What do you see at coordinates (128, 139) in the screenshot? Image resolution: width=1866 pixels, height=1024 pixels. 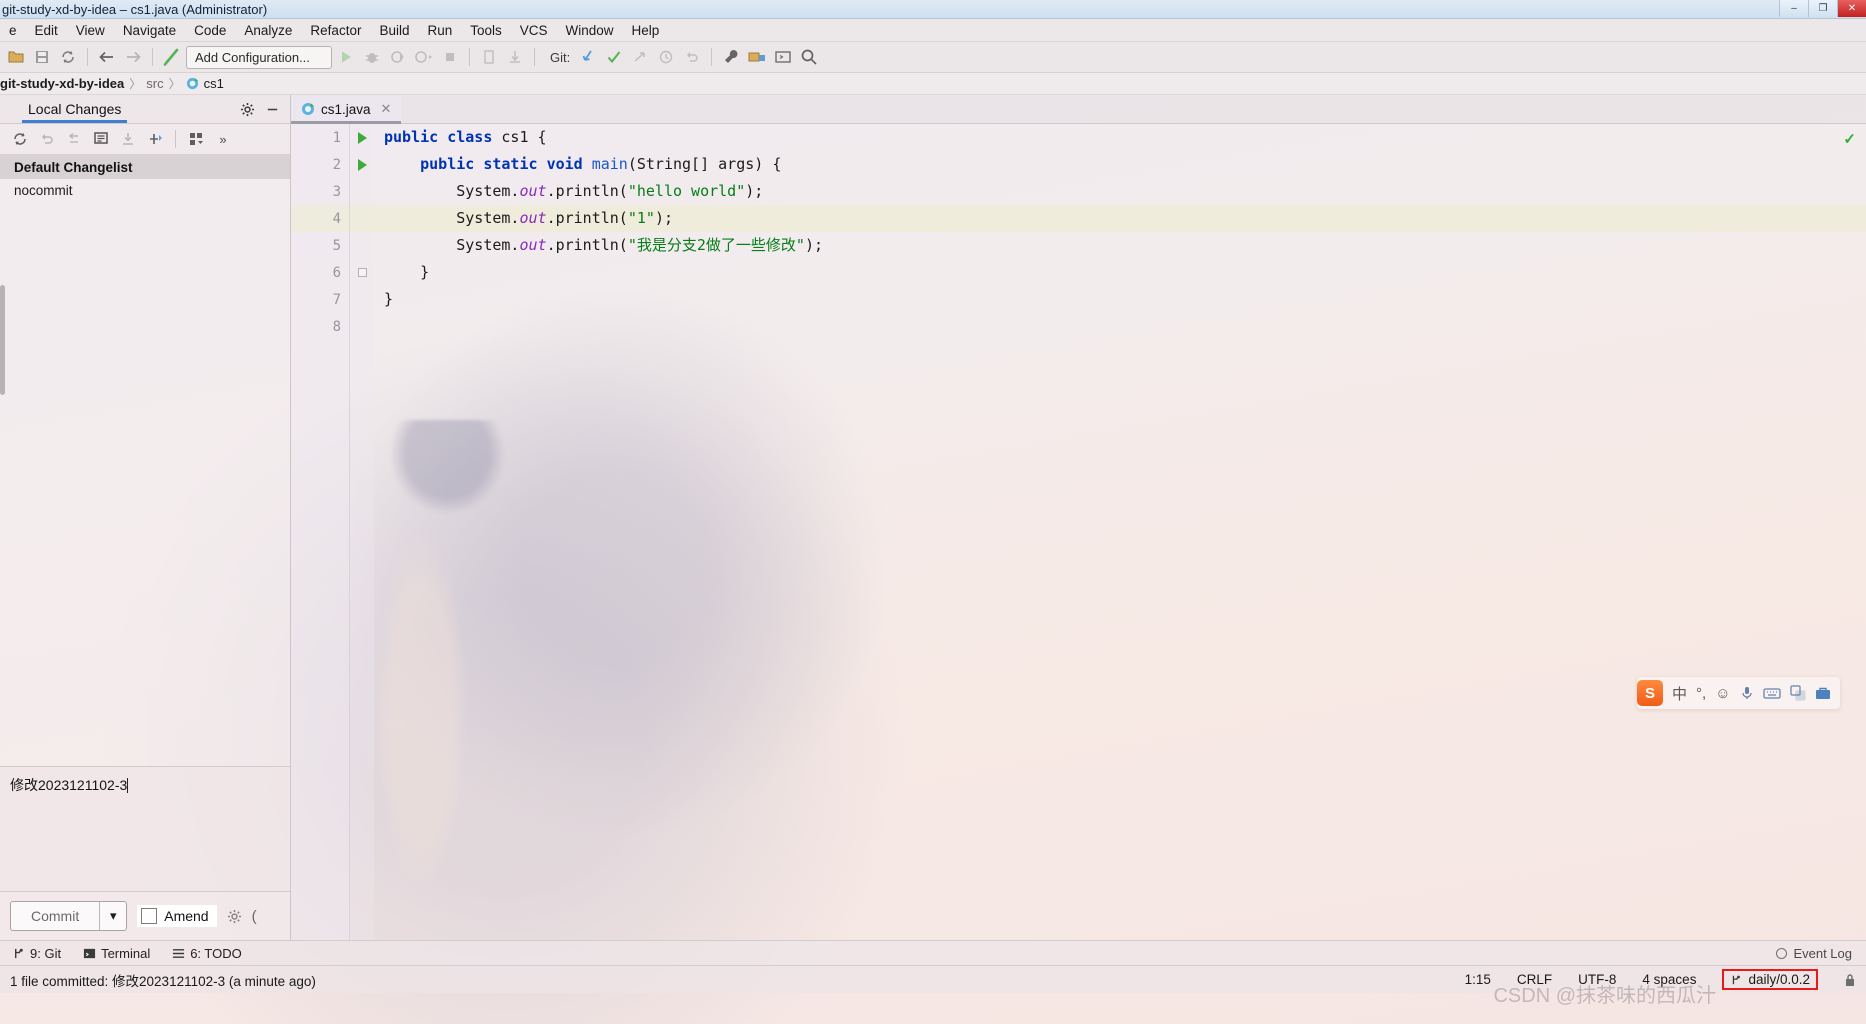 I see `get-from-vcs-icon` at bounding box center [128, 139].